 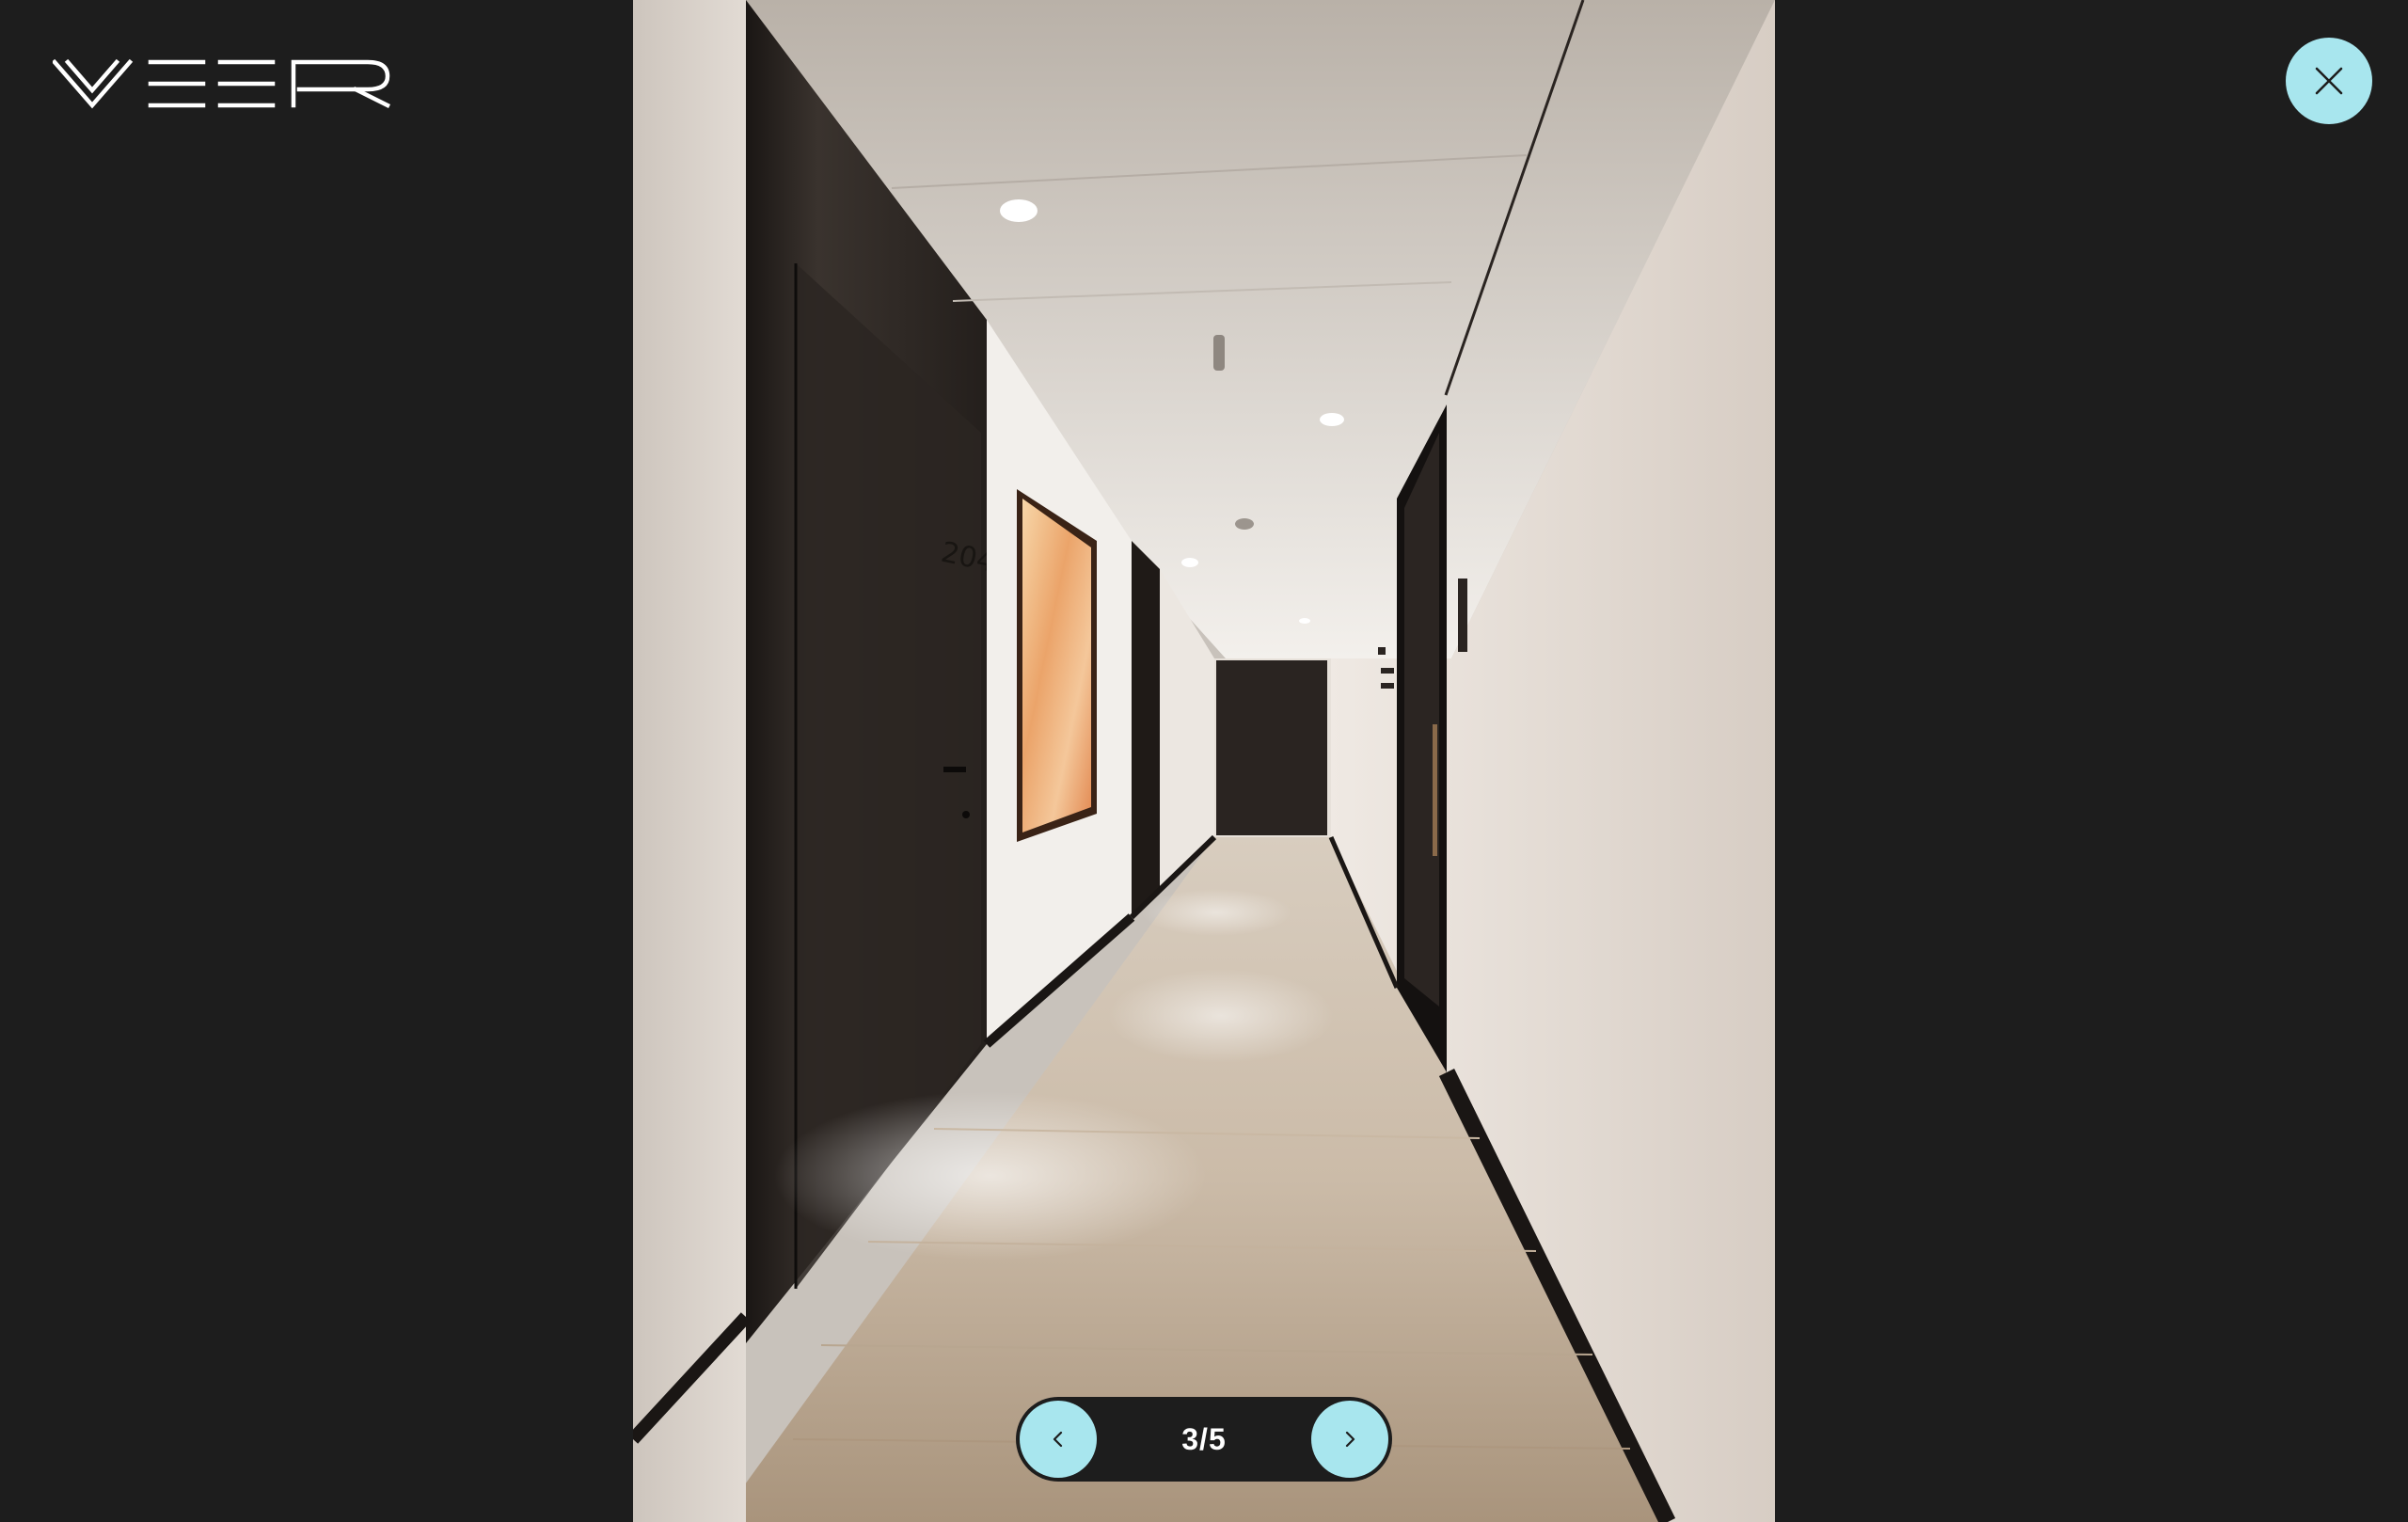 I want to click on previous-button, so click(x=1059, y=1439).